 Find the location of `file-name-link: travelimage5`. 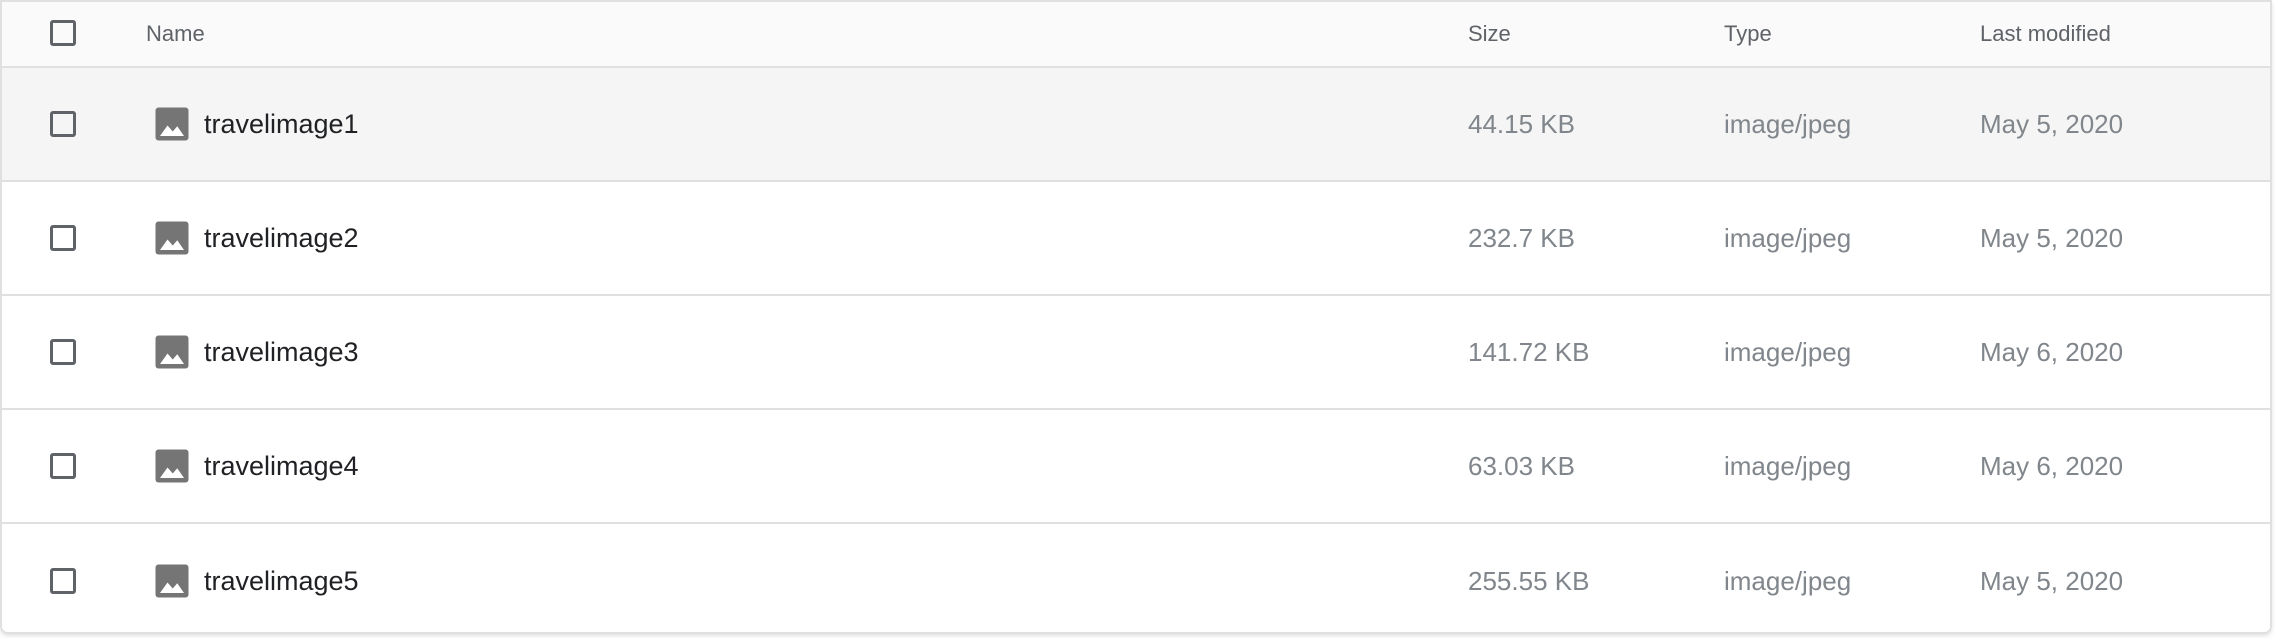

file-name-link: travelimage5 is located at coordinates (281, 581).